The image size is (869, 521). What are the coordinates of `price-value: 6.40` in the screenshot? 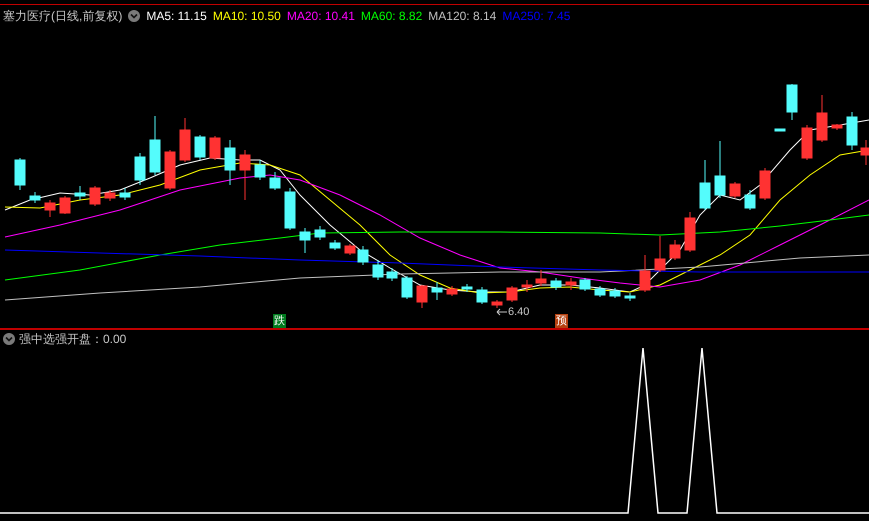 It's located at (519, 312).